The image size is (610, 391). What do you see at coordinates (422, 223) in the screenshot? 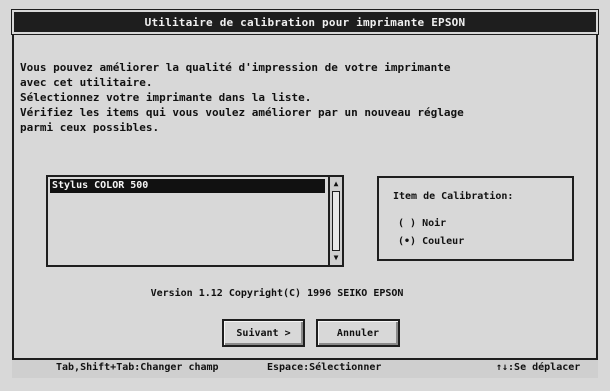
I see `radio-noir: ( ) Noir` at bounding box center [422, 223].